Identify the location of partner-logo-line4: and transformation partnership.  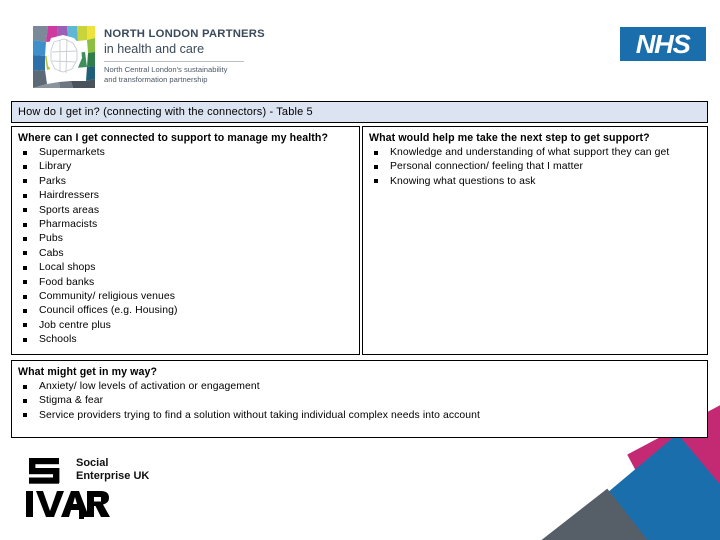
(156, 79).